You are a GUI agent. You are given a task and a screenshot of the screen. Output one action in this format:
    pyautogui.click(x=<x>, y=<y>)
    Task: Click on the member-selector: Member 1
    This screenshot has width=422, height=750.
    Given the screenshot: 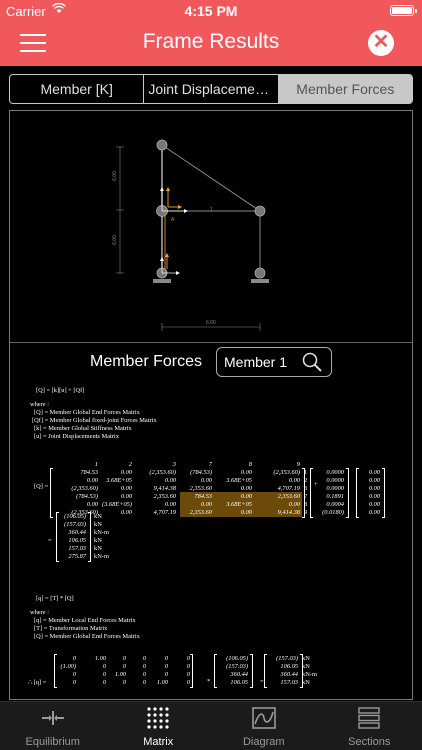 What is the action you would take?
    pyautogui.click(x=274, y=362)
    